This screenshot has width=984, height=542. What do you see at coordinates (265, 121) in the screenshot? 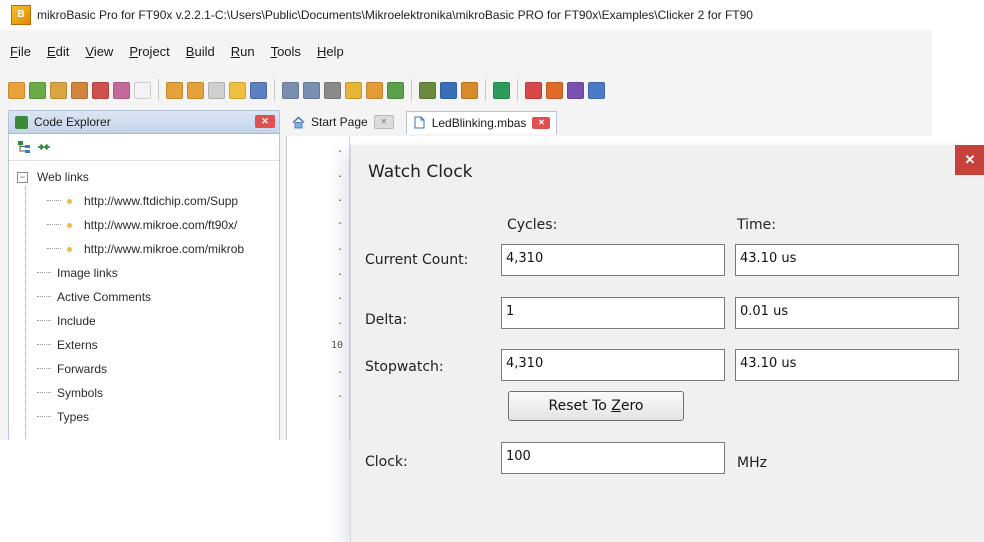
I see `code-explorer-close-button: ✕` at bounding box center [265, 121].